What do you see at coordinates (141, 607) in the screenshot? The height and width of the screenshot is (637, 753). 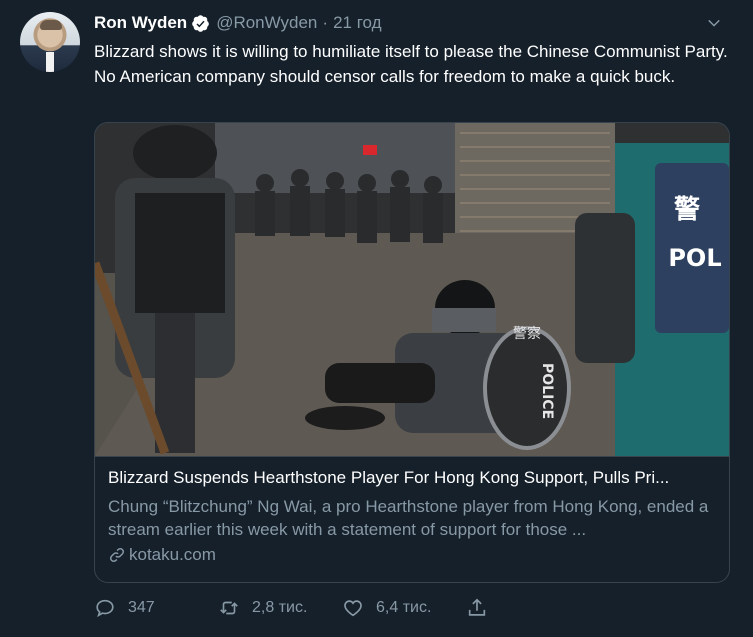 I see `reply-count: 347` at bounding box center [141, 607].